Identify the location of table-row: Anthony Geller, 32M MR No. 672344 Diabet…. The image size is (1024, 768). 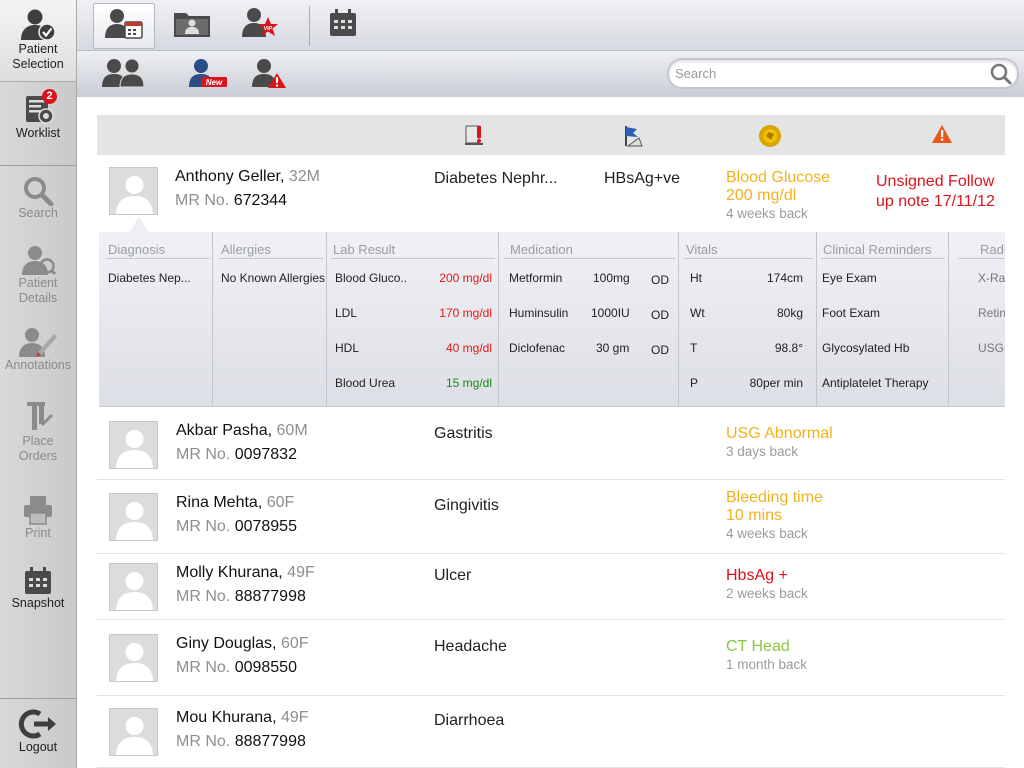
(551, 193).